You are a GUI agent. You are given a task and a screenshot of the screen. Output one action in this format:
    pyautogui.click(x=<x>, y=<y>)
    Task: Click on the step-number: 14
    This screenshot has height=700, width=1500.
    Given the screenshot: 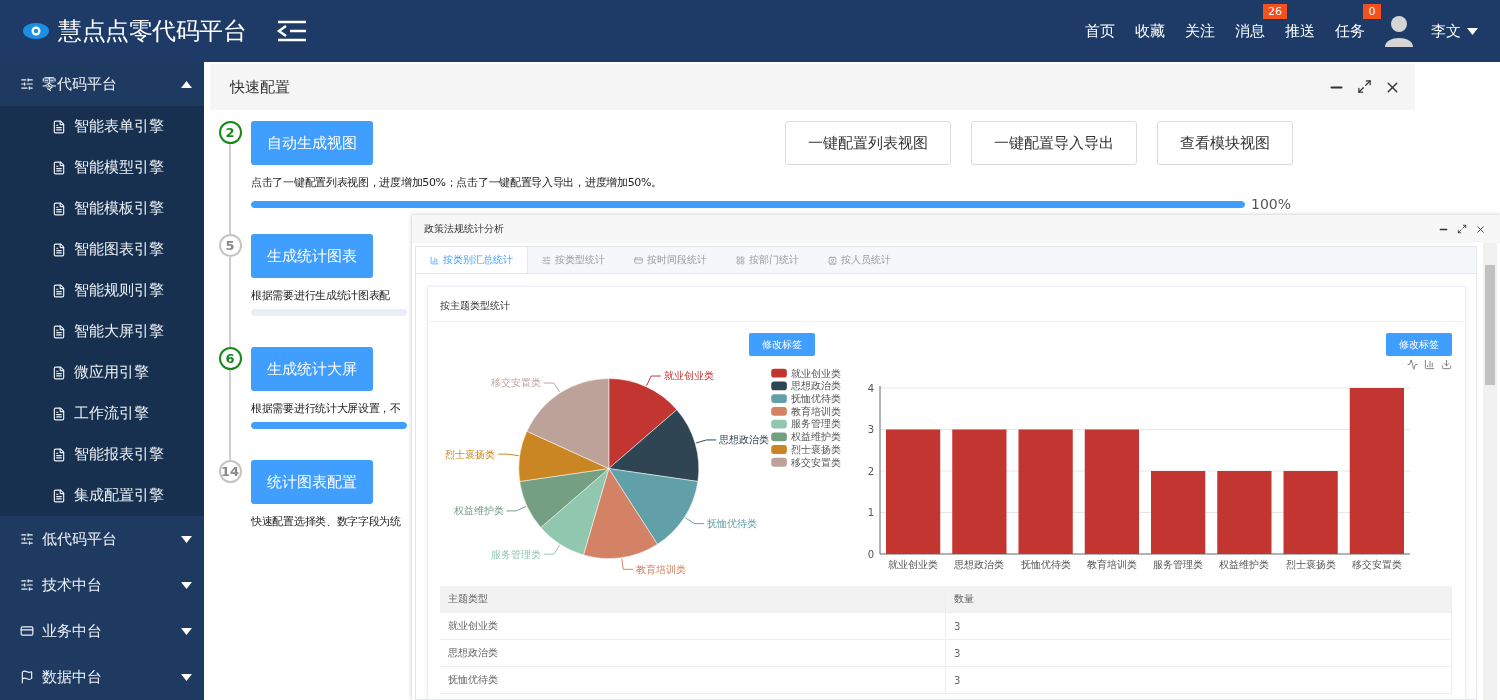 What is the action you would take?
    pyautogui.click(x=230, y=471)
    